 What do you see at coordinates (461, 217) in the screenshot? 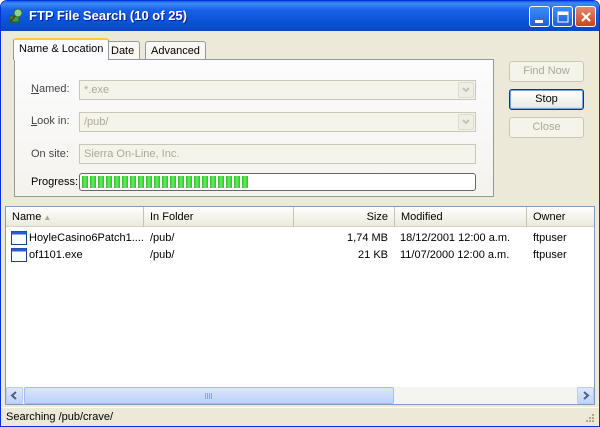
I see `column-header-modified: Modified` at bounding box center [461, 217].